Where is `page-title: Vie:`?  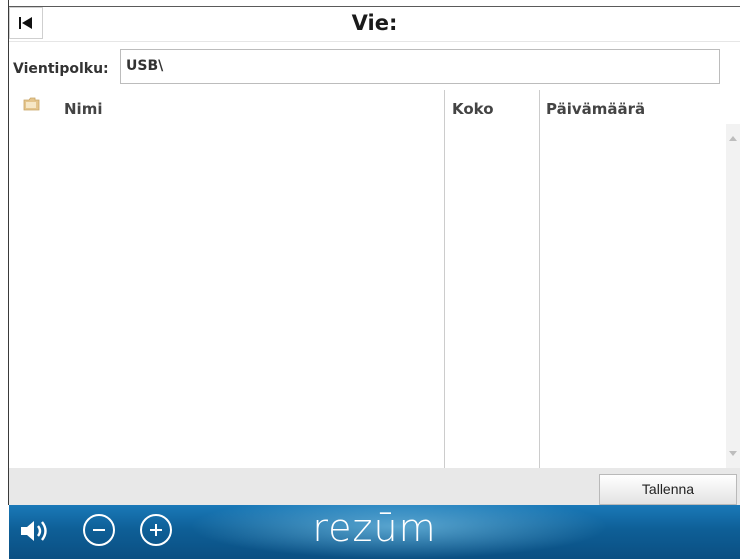 page-title: Vie: is located at coordinates (374, 23).